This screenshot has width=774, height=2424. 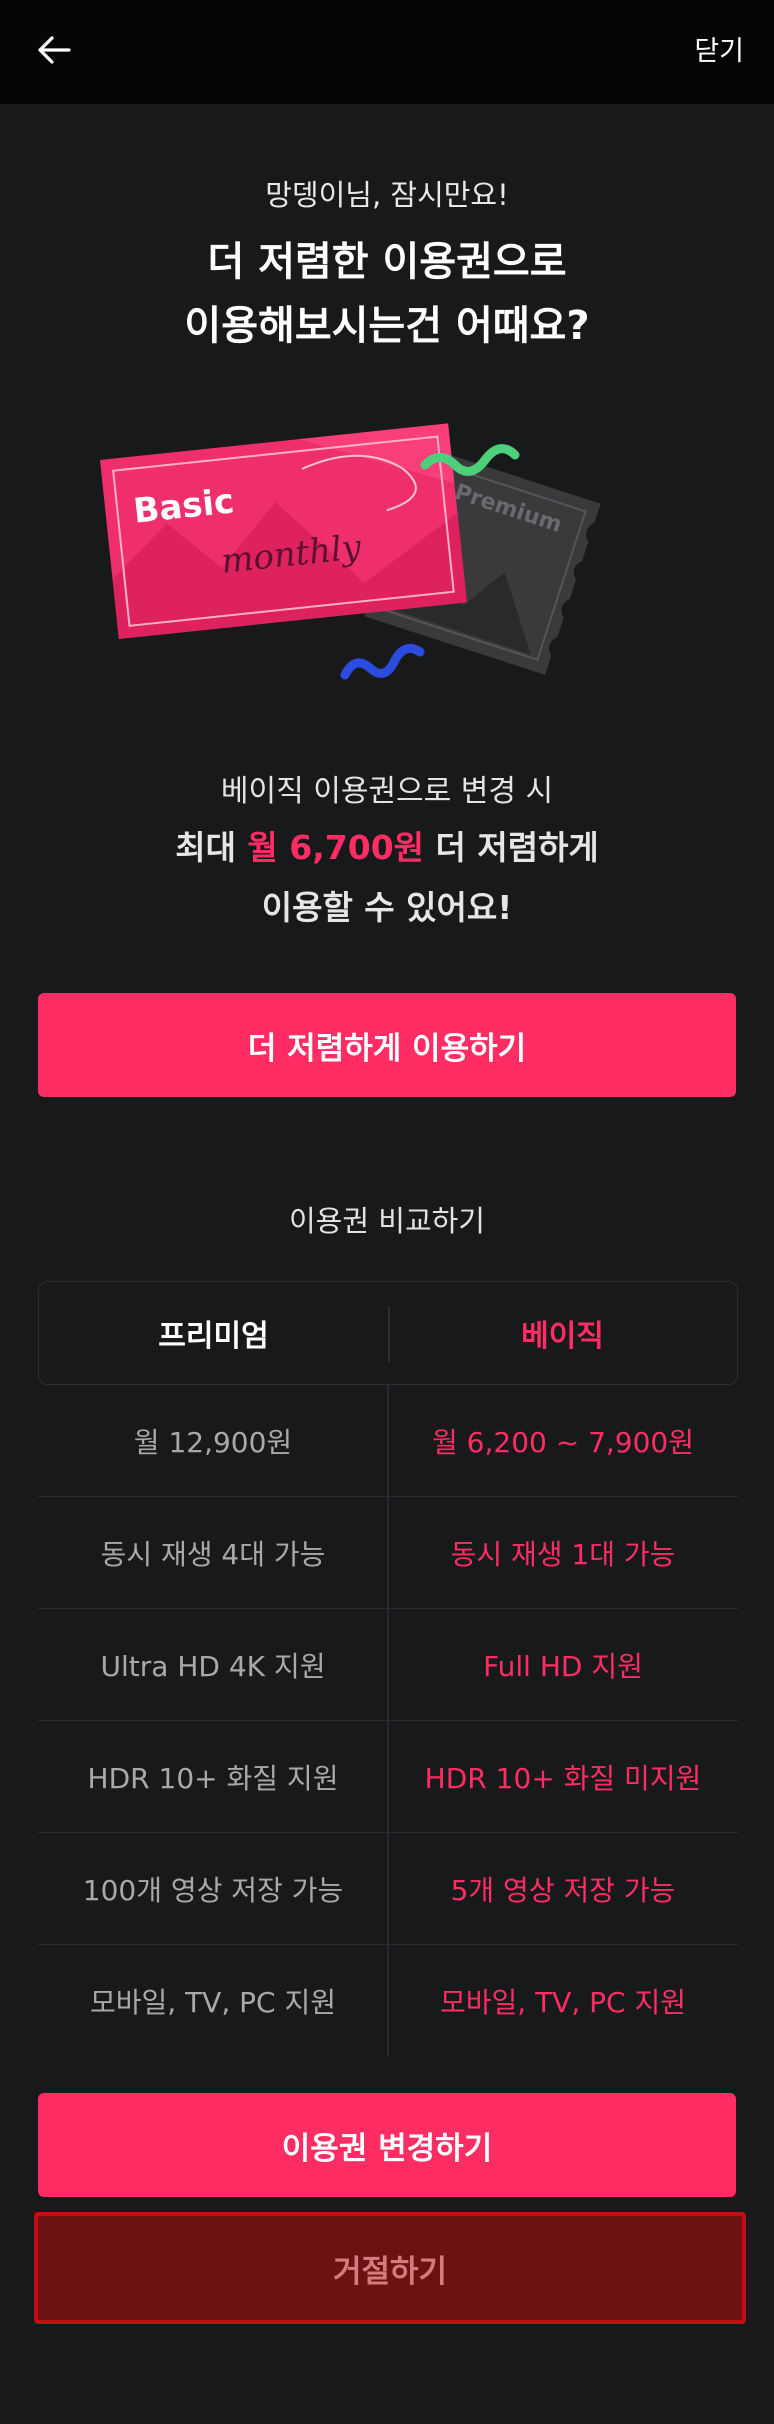 I want to click on basic-cell: 동시 재생 1대 가능, so click(x=563, y=1554).